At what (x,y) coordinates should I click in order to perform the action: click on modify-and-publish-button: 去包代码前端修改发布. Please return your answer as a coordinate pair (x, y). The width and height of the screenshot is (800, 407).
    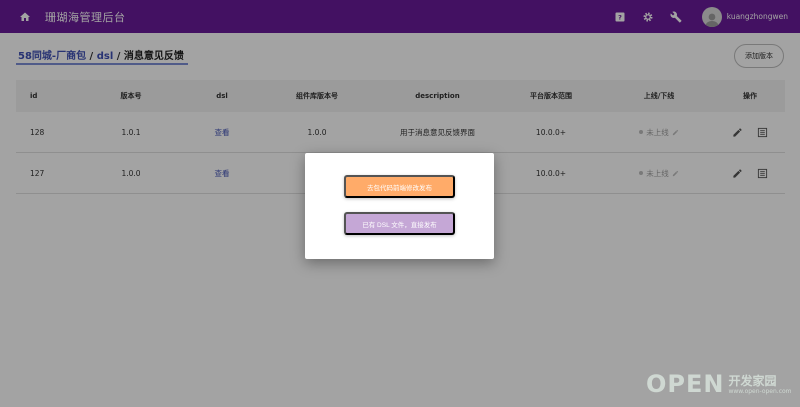
    Looking at the image, I should click on (399, 186).